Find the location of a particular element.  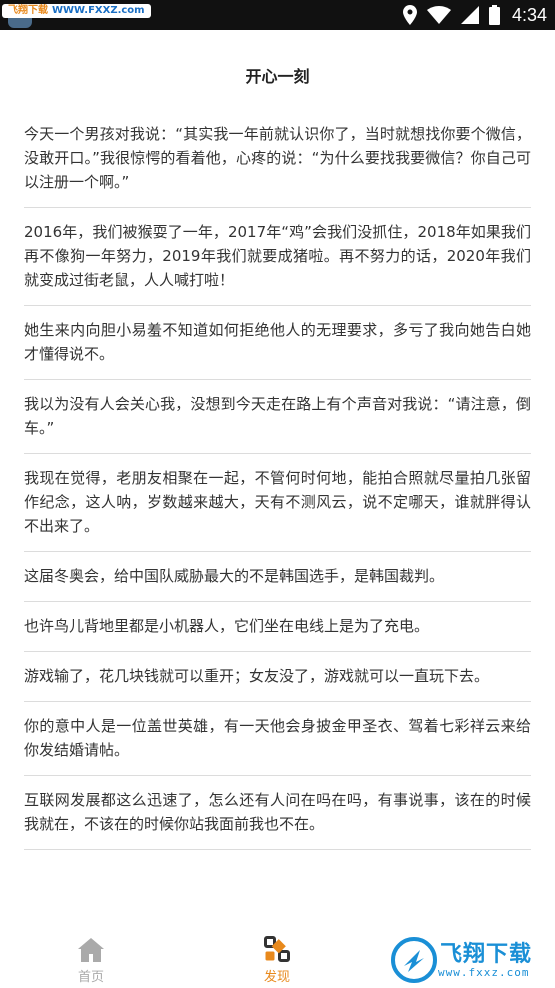

joke-item: 游戏输了，花几块钱就可以重开；女友没了，游戏就可以一直玩下去。 is located at coordinates (277, 677).